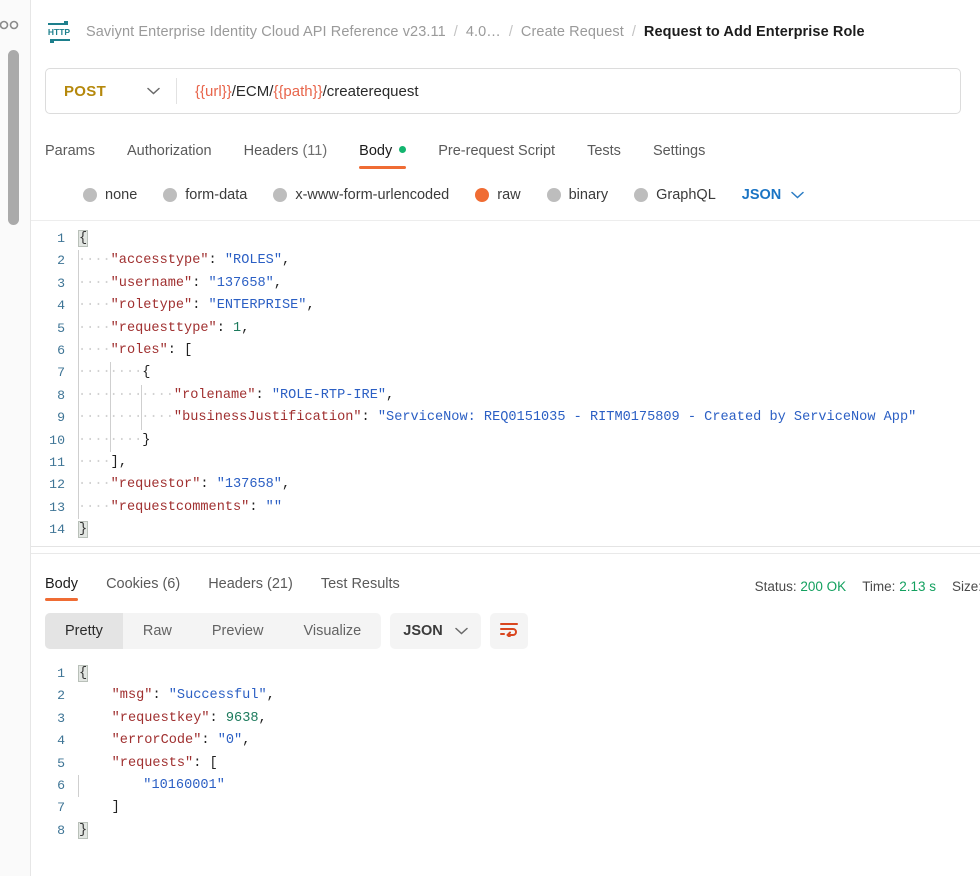  Describe the element at coordinates (505, 530) in the screenshot. I see `code-line: 14}` at that location.